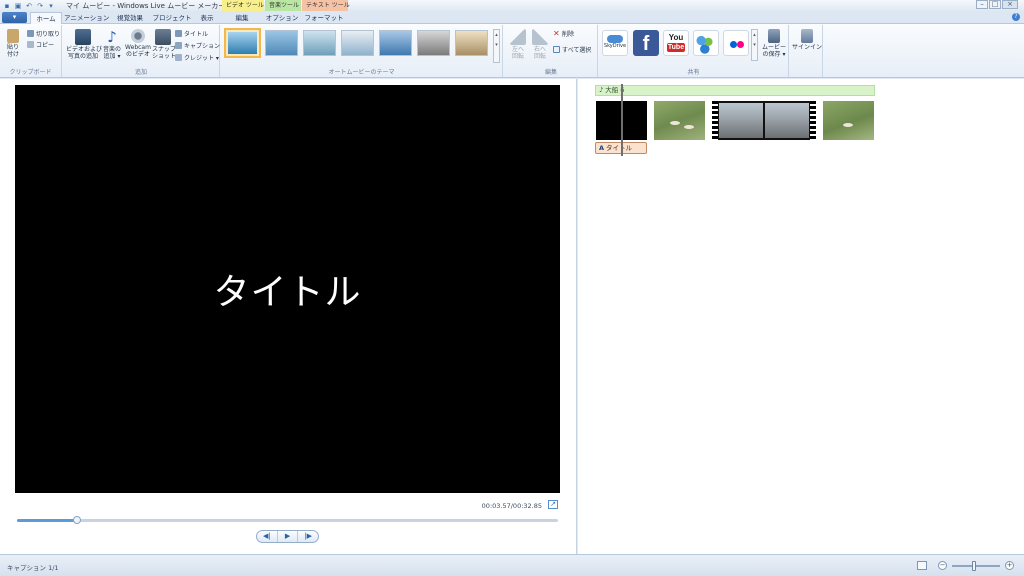 The height and width of the screenshot is (576, 1024). I want to click on tab-animations: アニメーション, so click(86, 18).